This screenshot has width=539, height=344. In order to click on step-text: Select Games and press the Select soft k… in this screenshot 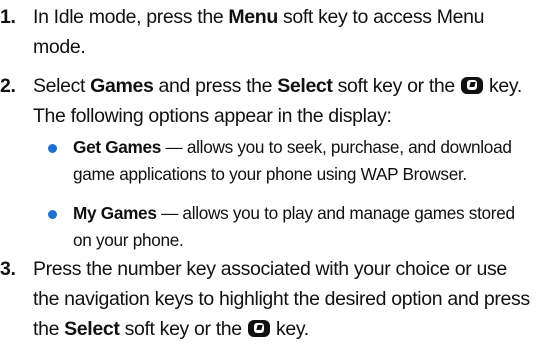, I will do `click(277, 101)`.